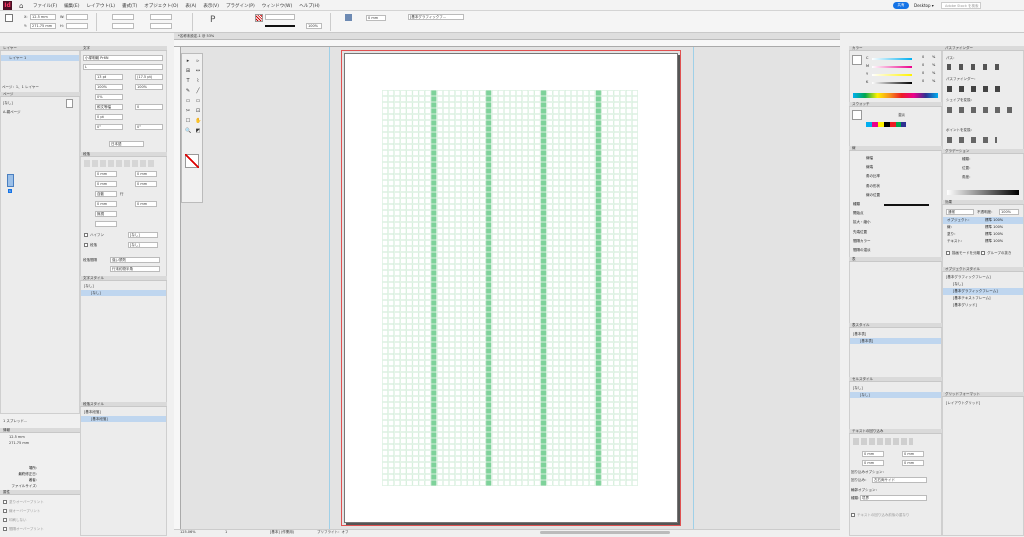  I want to click on cmyk-row: Y 0%, so click(902, 75).